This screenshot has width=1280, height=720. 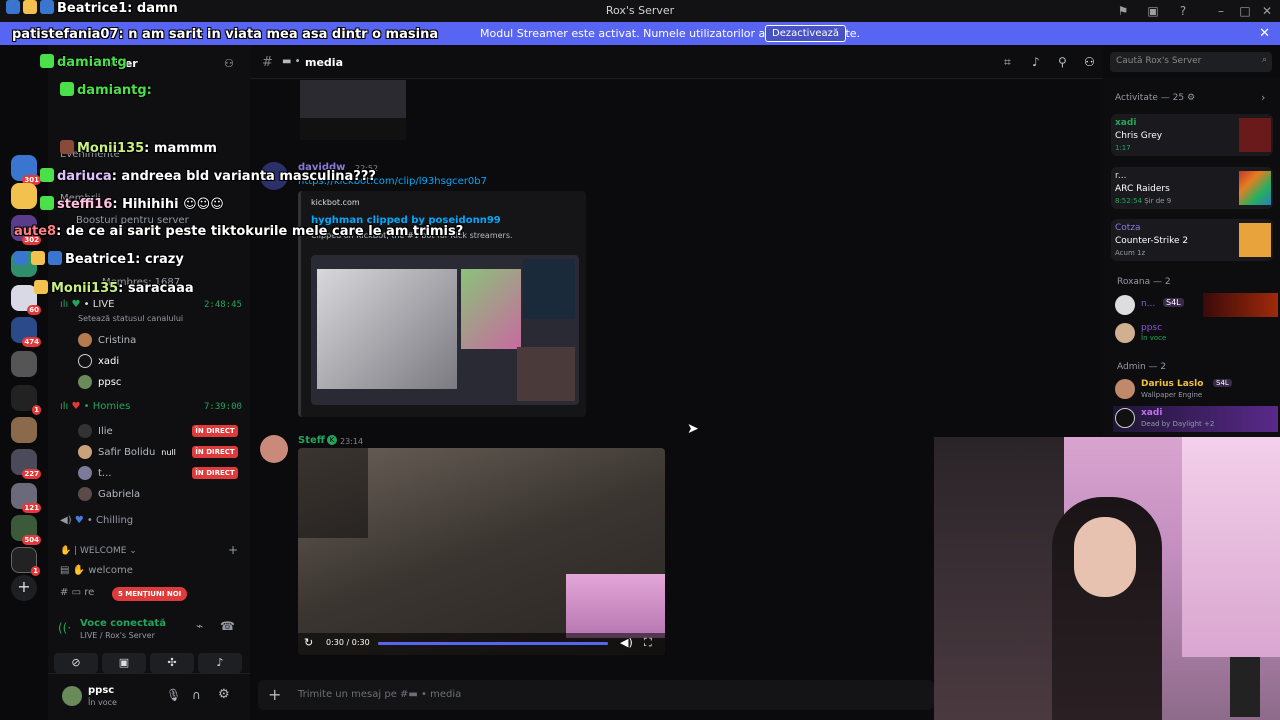 I want to click on pin-icon: ⚲, so click(x=1062, y=62).